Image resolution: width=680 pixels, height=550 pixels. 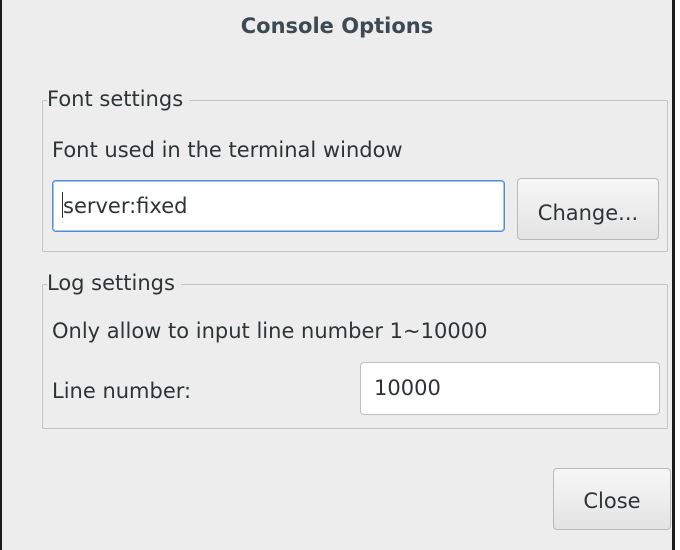 I want to click on line-number-label: Line number:, so click(x=122, y=391).